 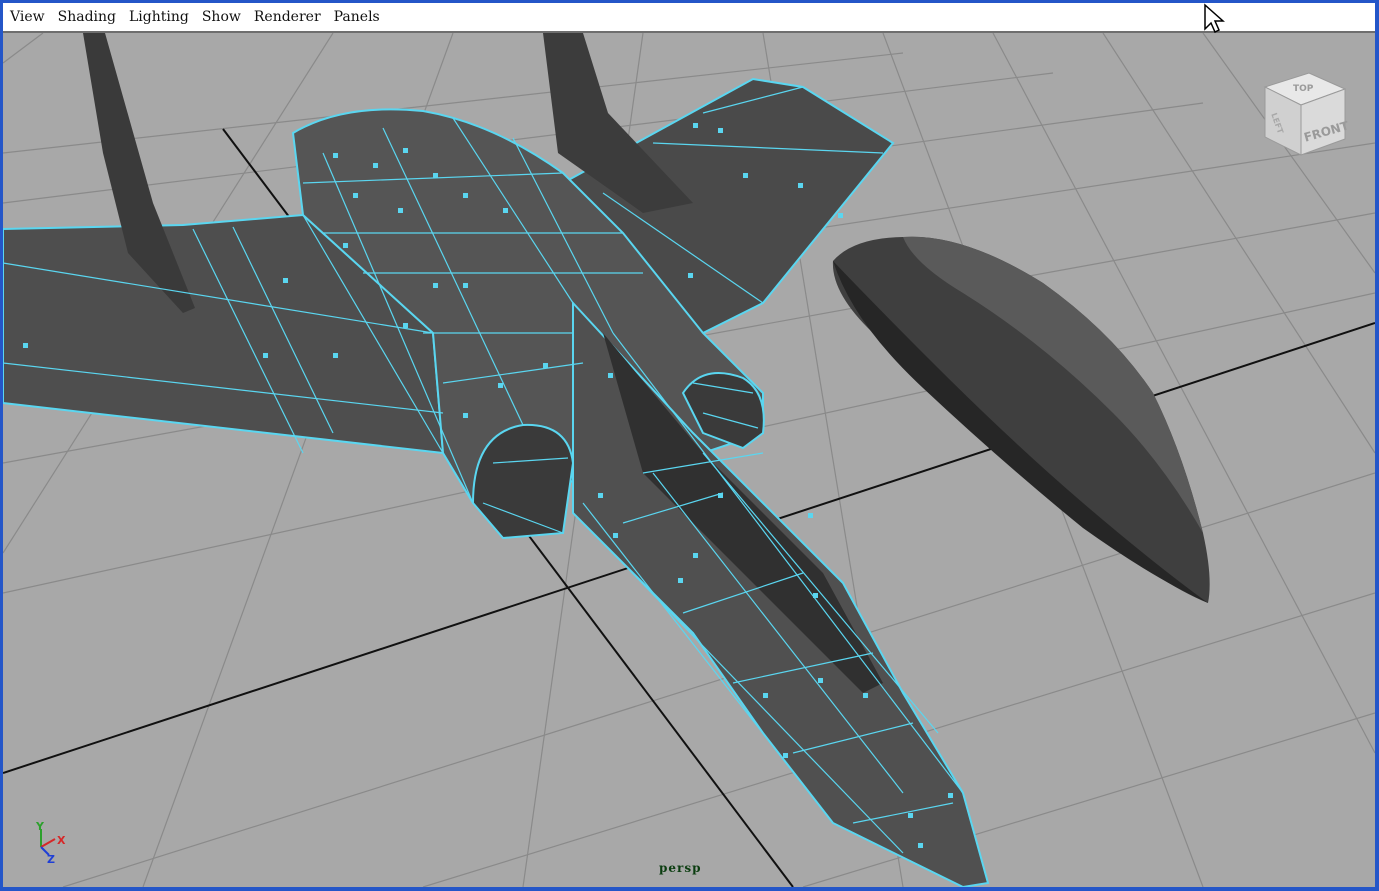 What do you see at coordinates (287, 17) in the screenshot?
I see `menu-renderer: Renderer` at bounding box center [287, 17].